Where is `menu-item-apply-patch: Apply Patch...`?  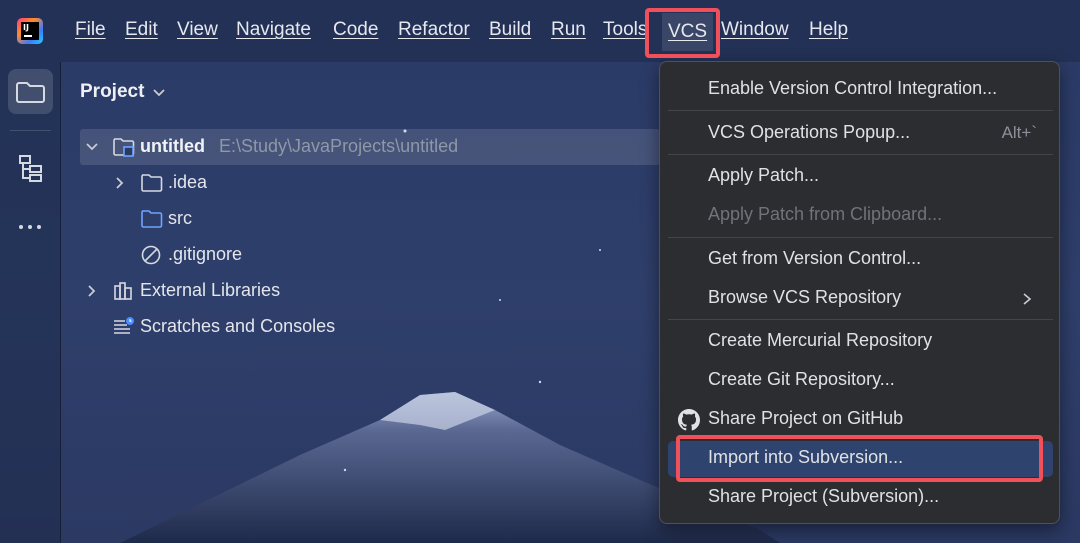 menu-item-apply-patch: Apply Patch... is located at coordinates (860, 177).